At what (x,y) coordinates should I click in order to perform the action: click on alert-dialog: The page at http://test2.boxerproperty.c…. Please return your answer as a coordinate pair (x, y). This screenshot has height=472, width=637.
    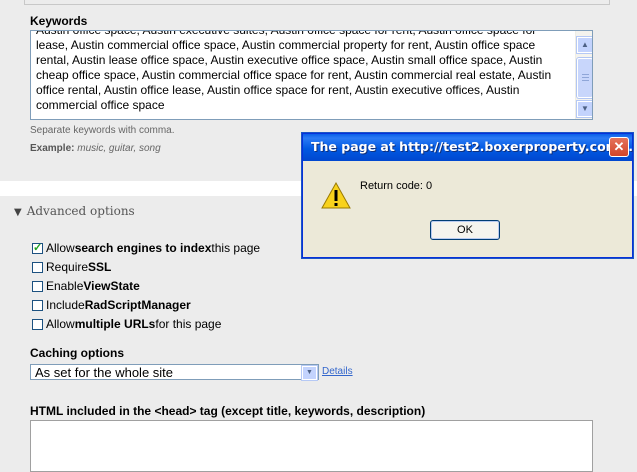
    Looking at the image, I should click on (467, 195).